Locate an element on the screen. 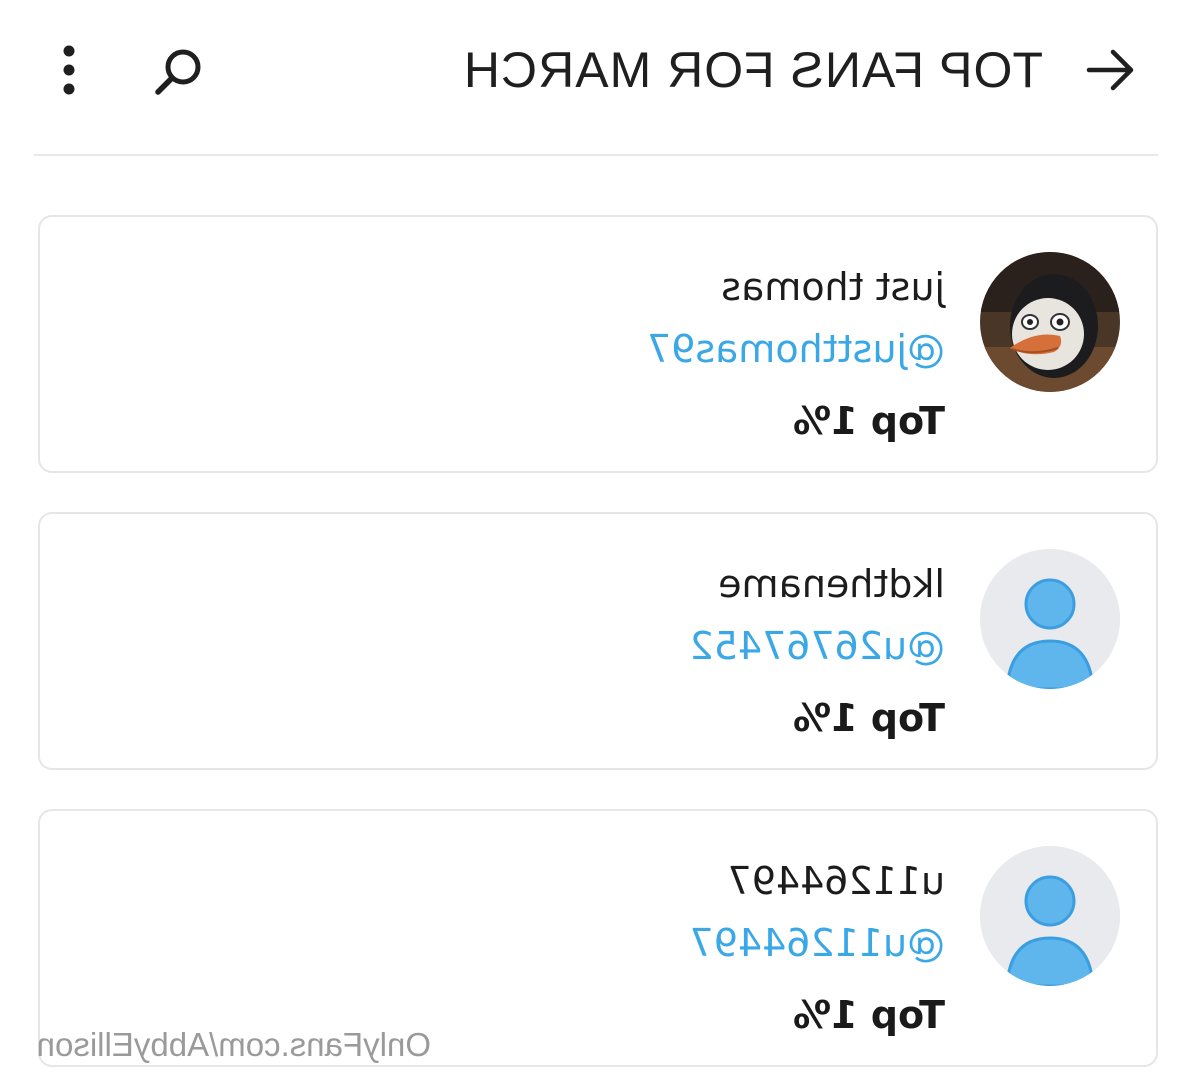  cartoon-penguin-avatar-icon is located at coordinates (1050, 322).